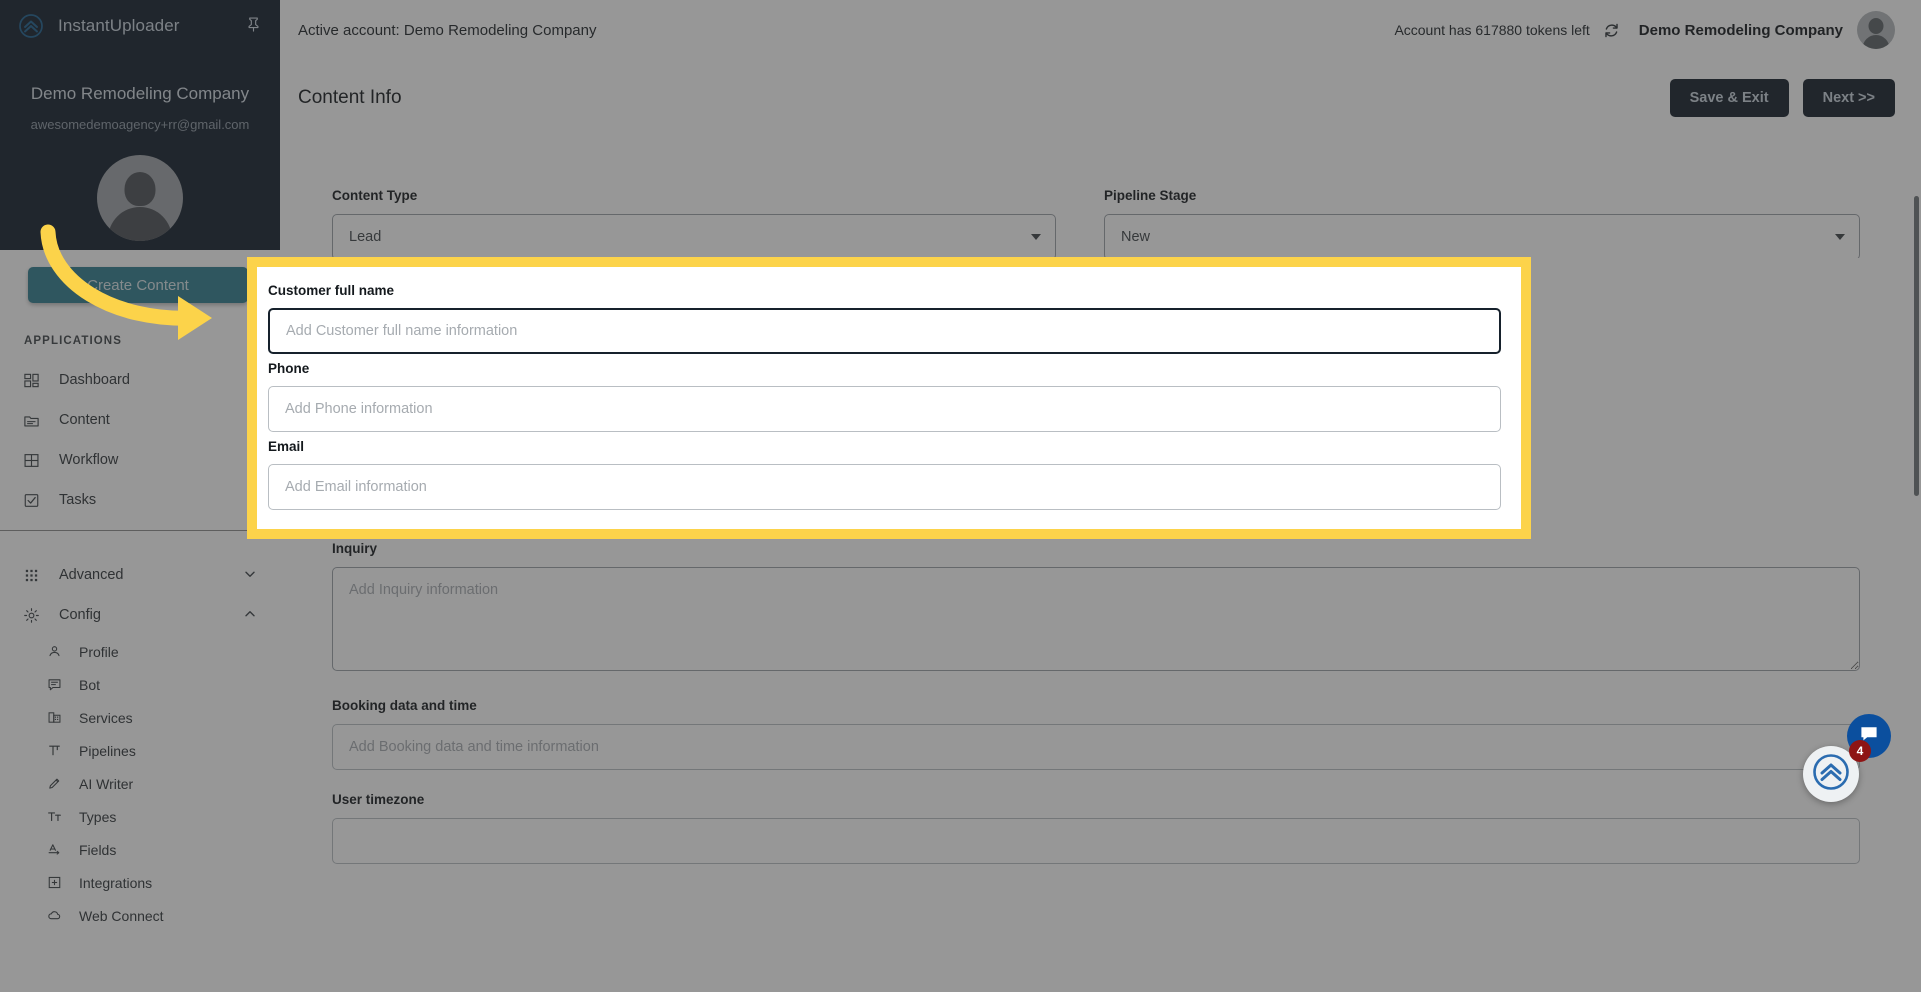  Describe the element at coordinates (80, 615) in the screenshot. I see `sidebar-item-label: Config` at that location.